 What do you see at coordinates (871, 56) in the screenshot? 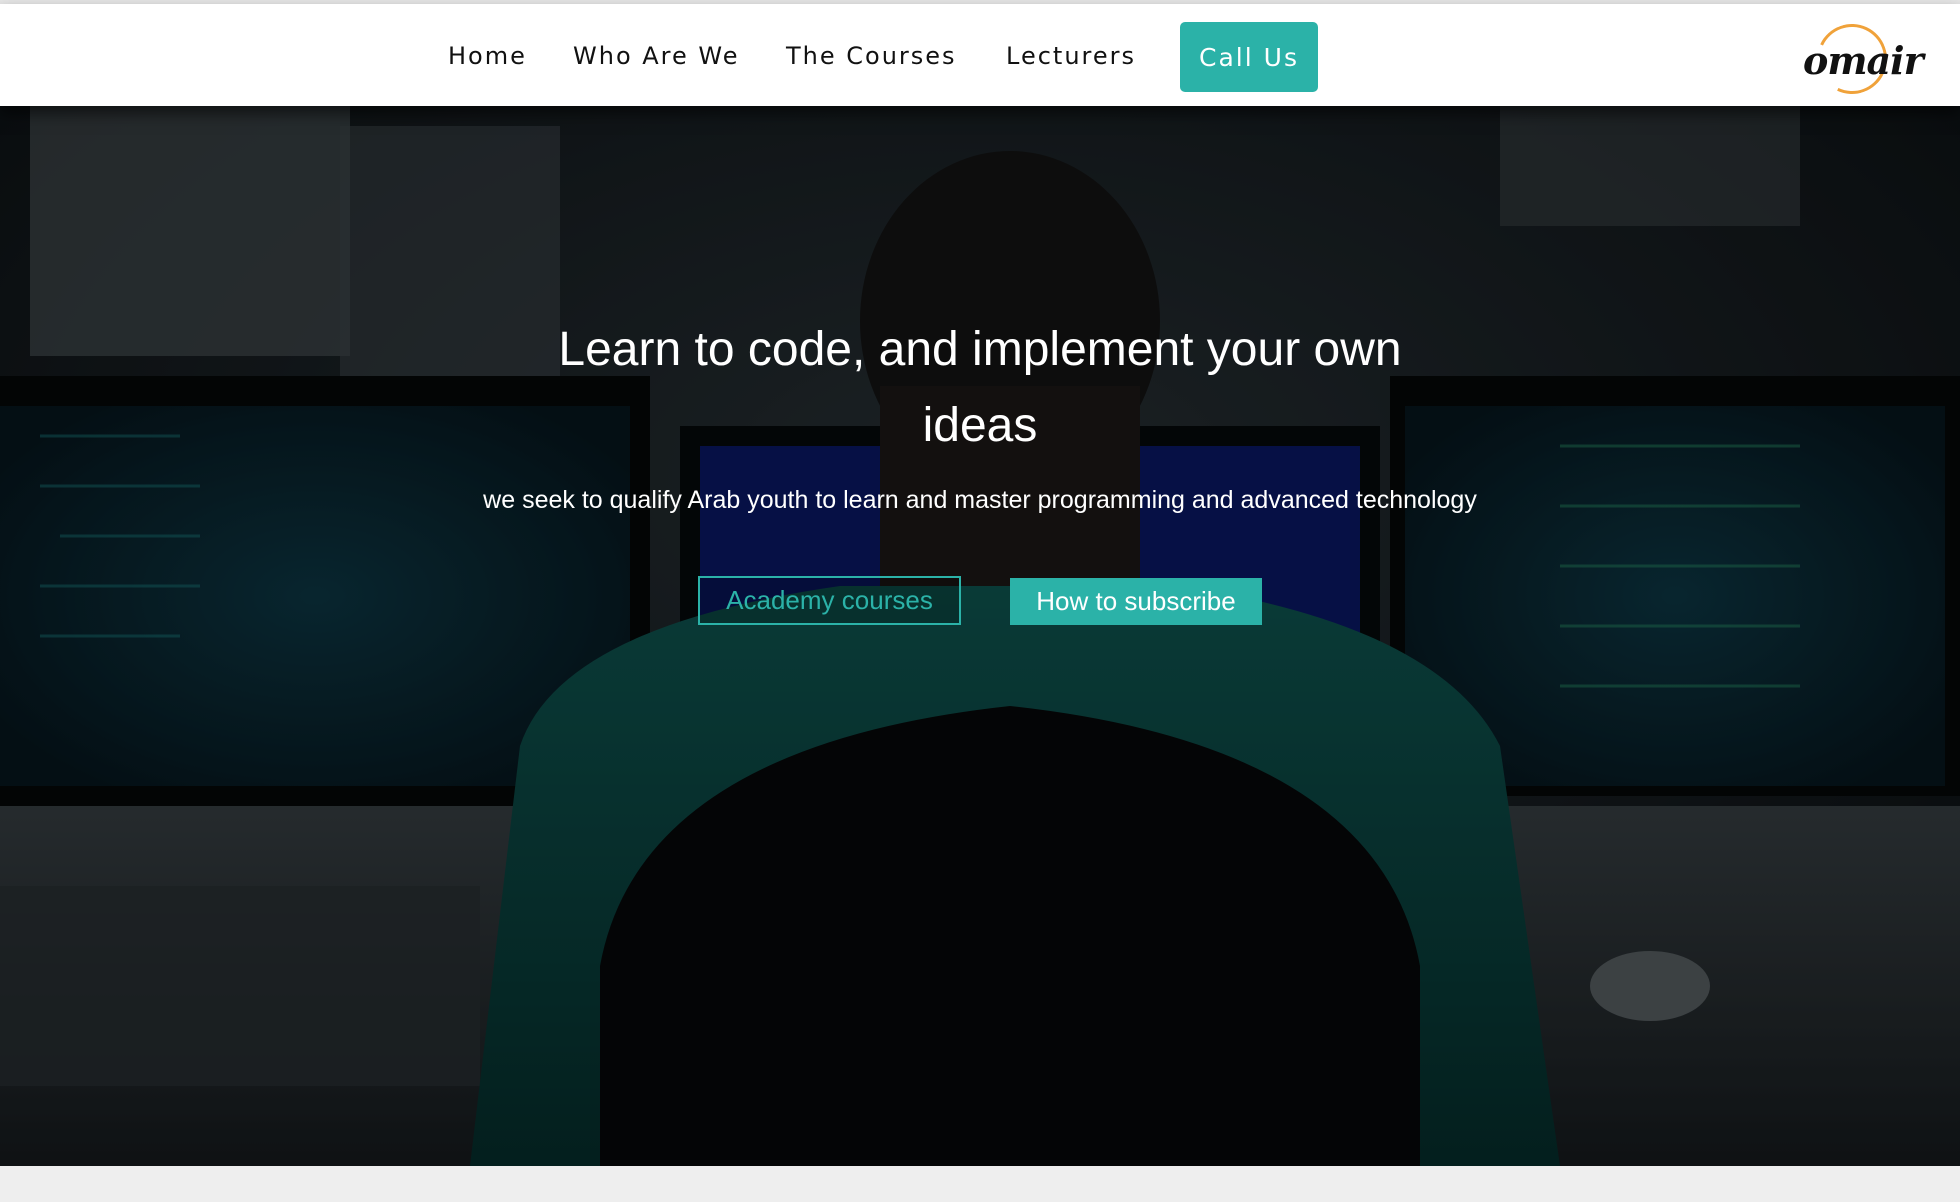
I see `nav-the-courses: The Courses` at bounding box center [871, 56].